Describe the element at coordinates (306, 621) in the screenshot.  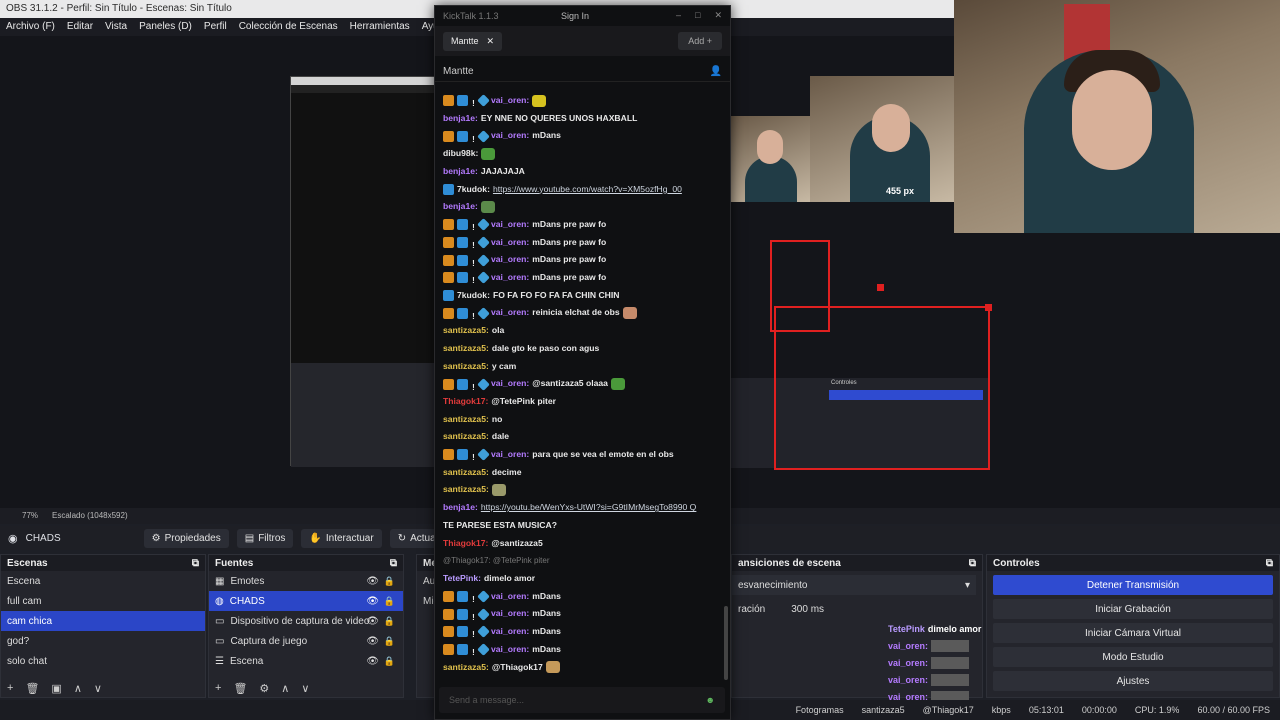
I see `source-item: ▭ Dispositivo de captura de video 👁 🔒` at that location.